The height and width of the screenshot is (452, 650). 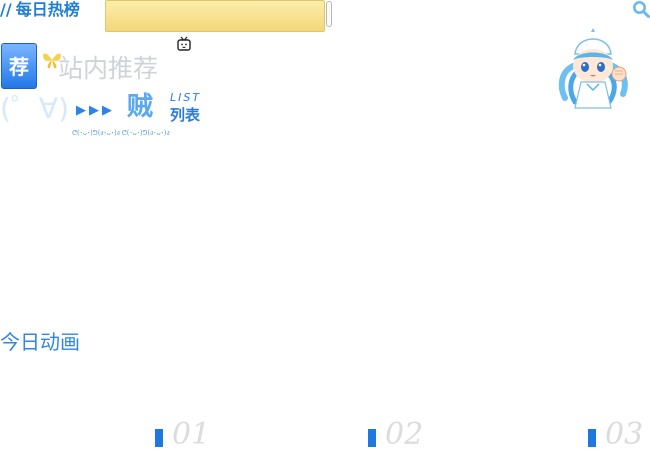 I want to click on search-icon, so click(x=641, y=9).